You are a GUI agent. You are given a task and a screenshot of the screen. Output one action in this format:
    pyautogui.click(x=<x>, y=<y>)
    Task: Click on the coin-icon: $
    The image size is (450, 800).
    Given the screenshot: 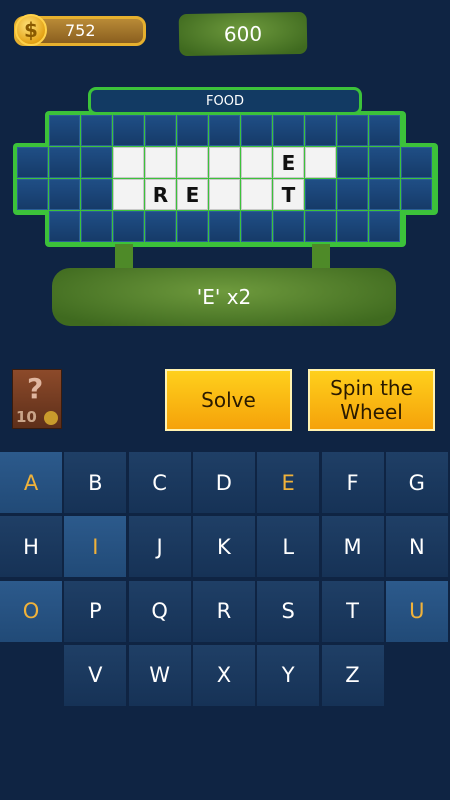 What is the action you would take?
    pyautogui.click(x=31, y=30)
    